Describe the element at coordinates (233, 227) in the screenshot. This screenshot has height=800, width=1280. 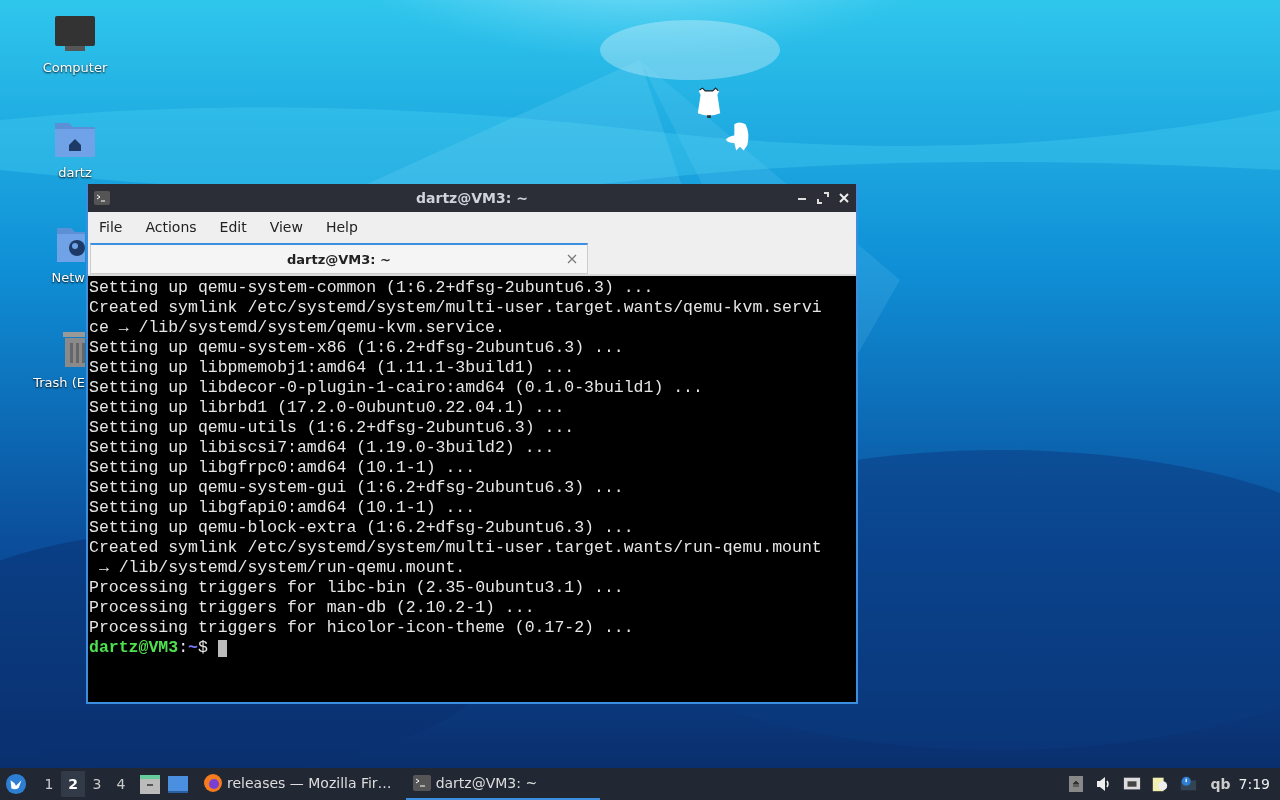
I see `menu-item: Edit` at that location.